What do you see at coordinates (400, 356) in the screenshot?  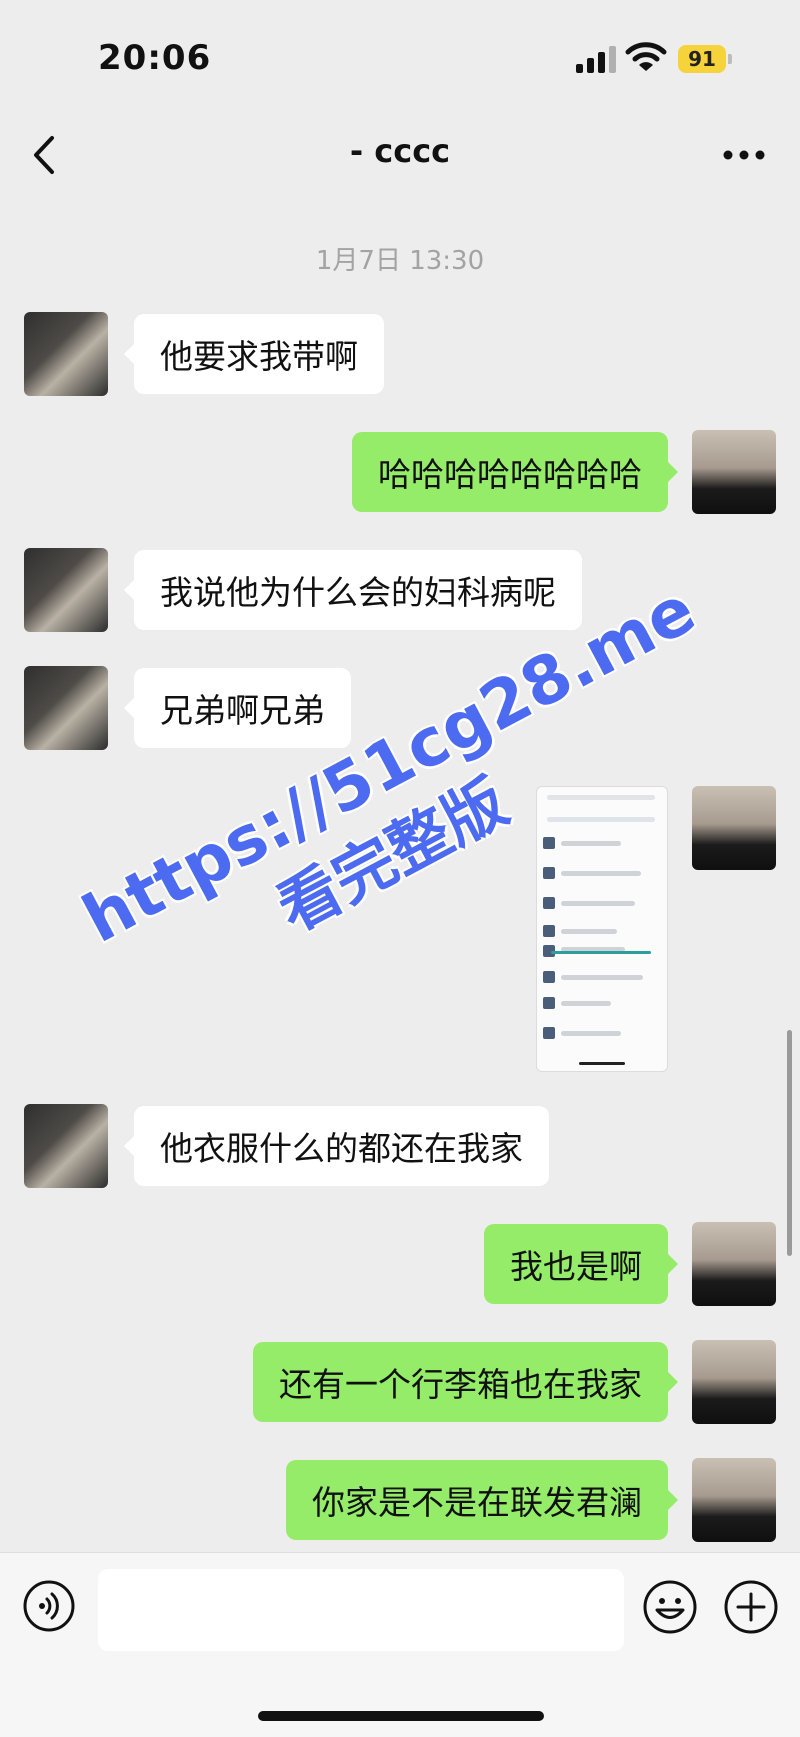 I see `message-row-incoming: 他要求我带啊` at bounding box center [400, 356].